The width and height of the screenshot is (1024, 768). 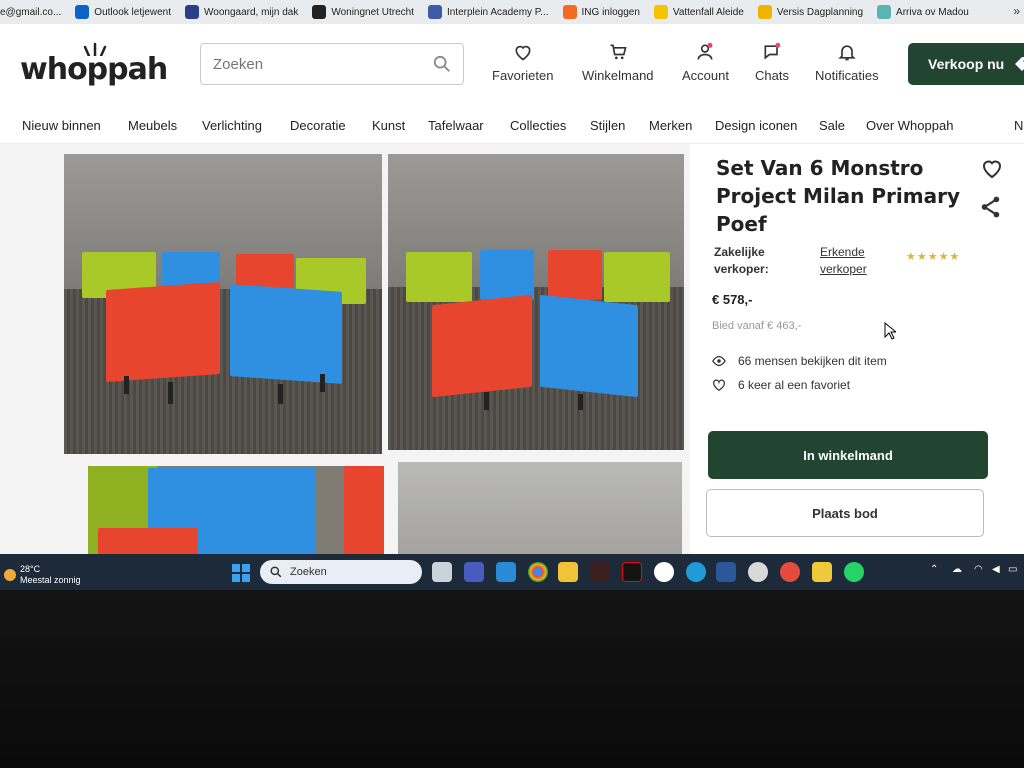 I want to click on category-link: Sale, so click(x=832, y=125).